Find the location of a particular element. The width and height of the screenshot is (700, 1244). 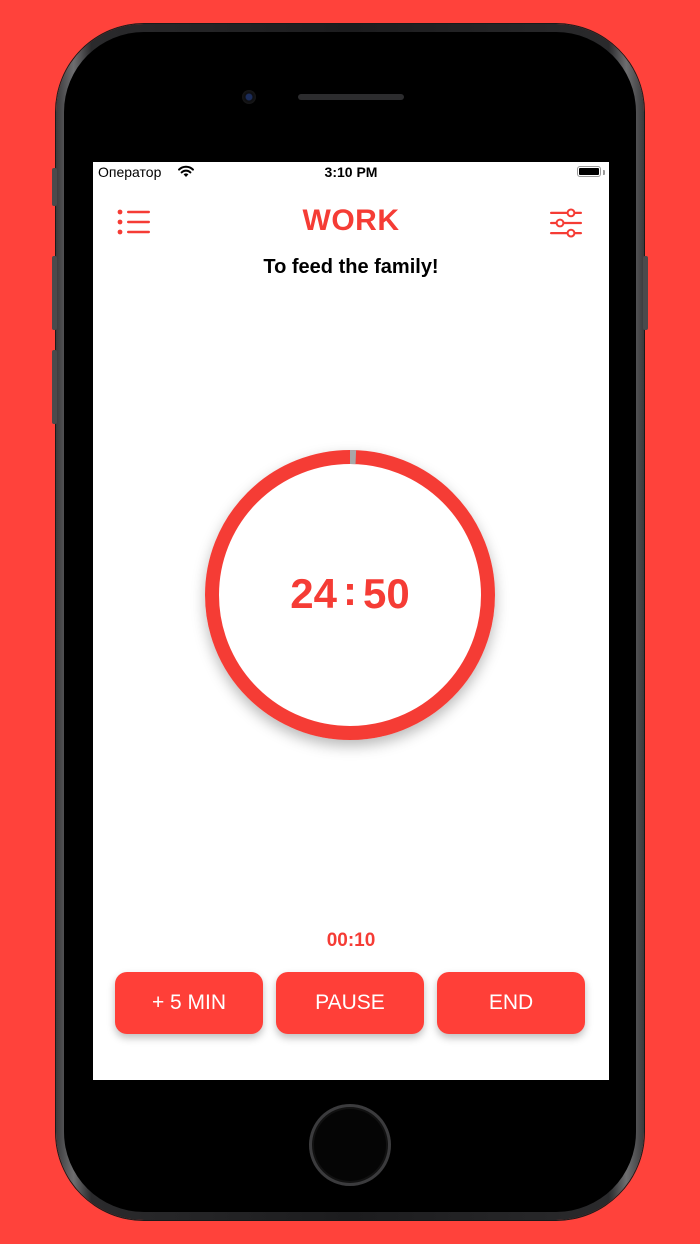

end-button: END is located at coordinates (511, 1003).